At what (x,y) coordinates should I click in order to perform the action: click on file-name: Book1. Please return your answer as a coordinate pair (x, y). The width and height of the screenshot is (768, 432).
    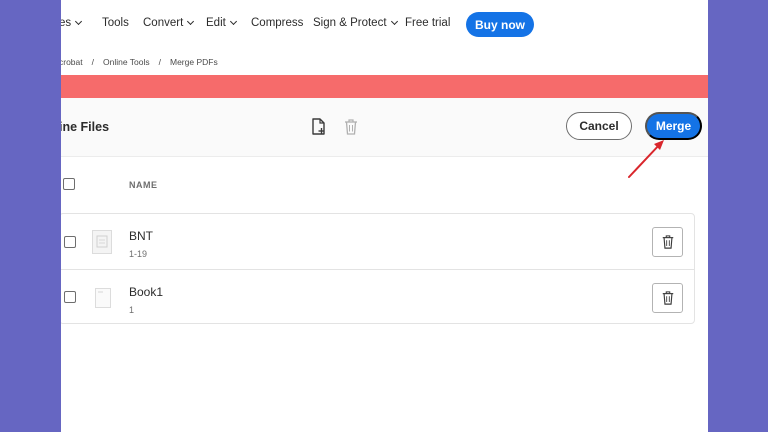
    Looking at the image, I should click on (146, 292).